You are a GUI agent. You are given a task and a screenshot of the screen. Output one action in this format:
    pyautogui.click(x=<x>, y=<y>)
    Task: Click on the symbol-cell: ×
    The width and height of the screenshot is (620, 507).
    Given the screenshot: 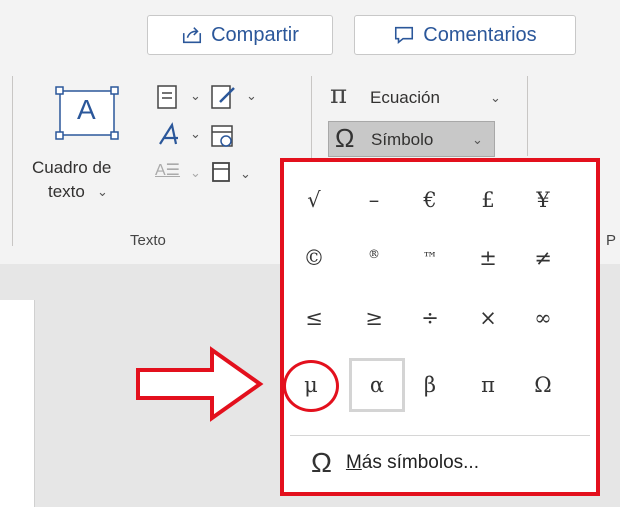 What is the action you would take?
    pyautogui.click(x=488, y=318)
    